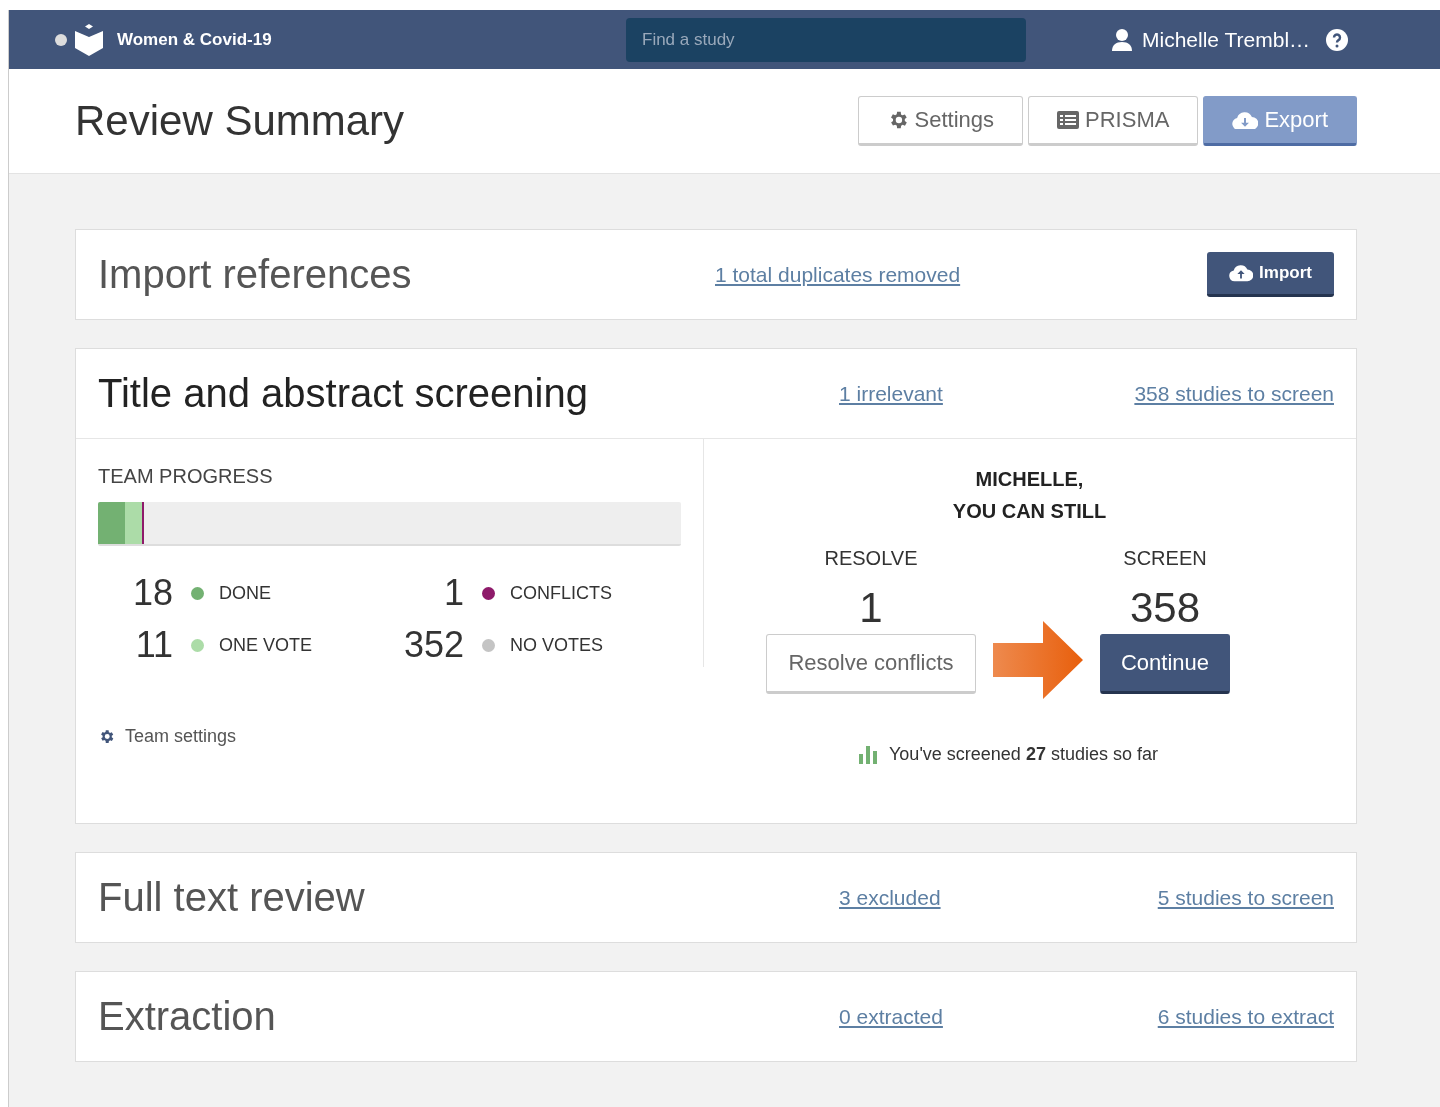 This screenshot has width=1440, height=1107. I want to click on resolve-button: Resolve conflicts, so click(871, 664).